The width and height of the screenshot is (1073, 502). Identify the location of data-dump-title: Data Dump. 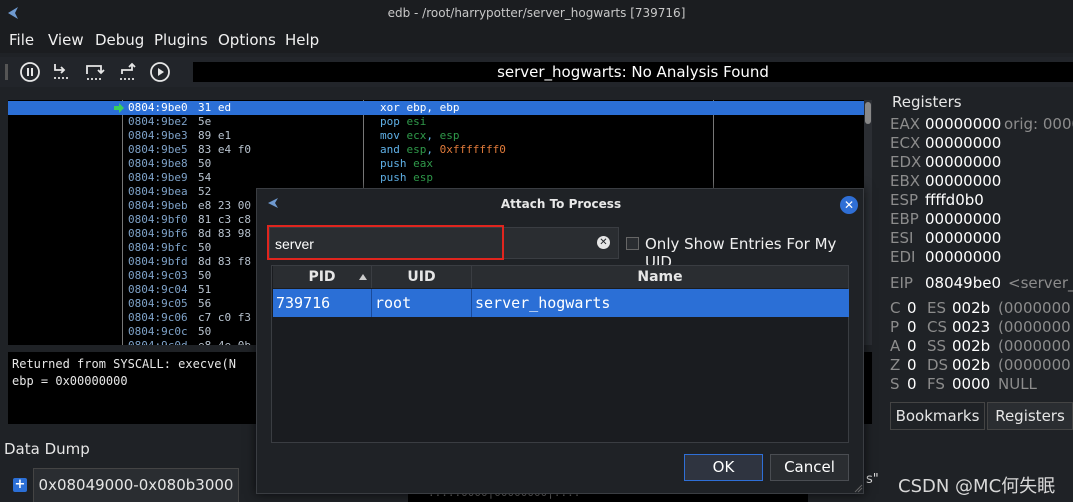
(47, 449).